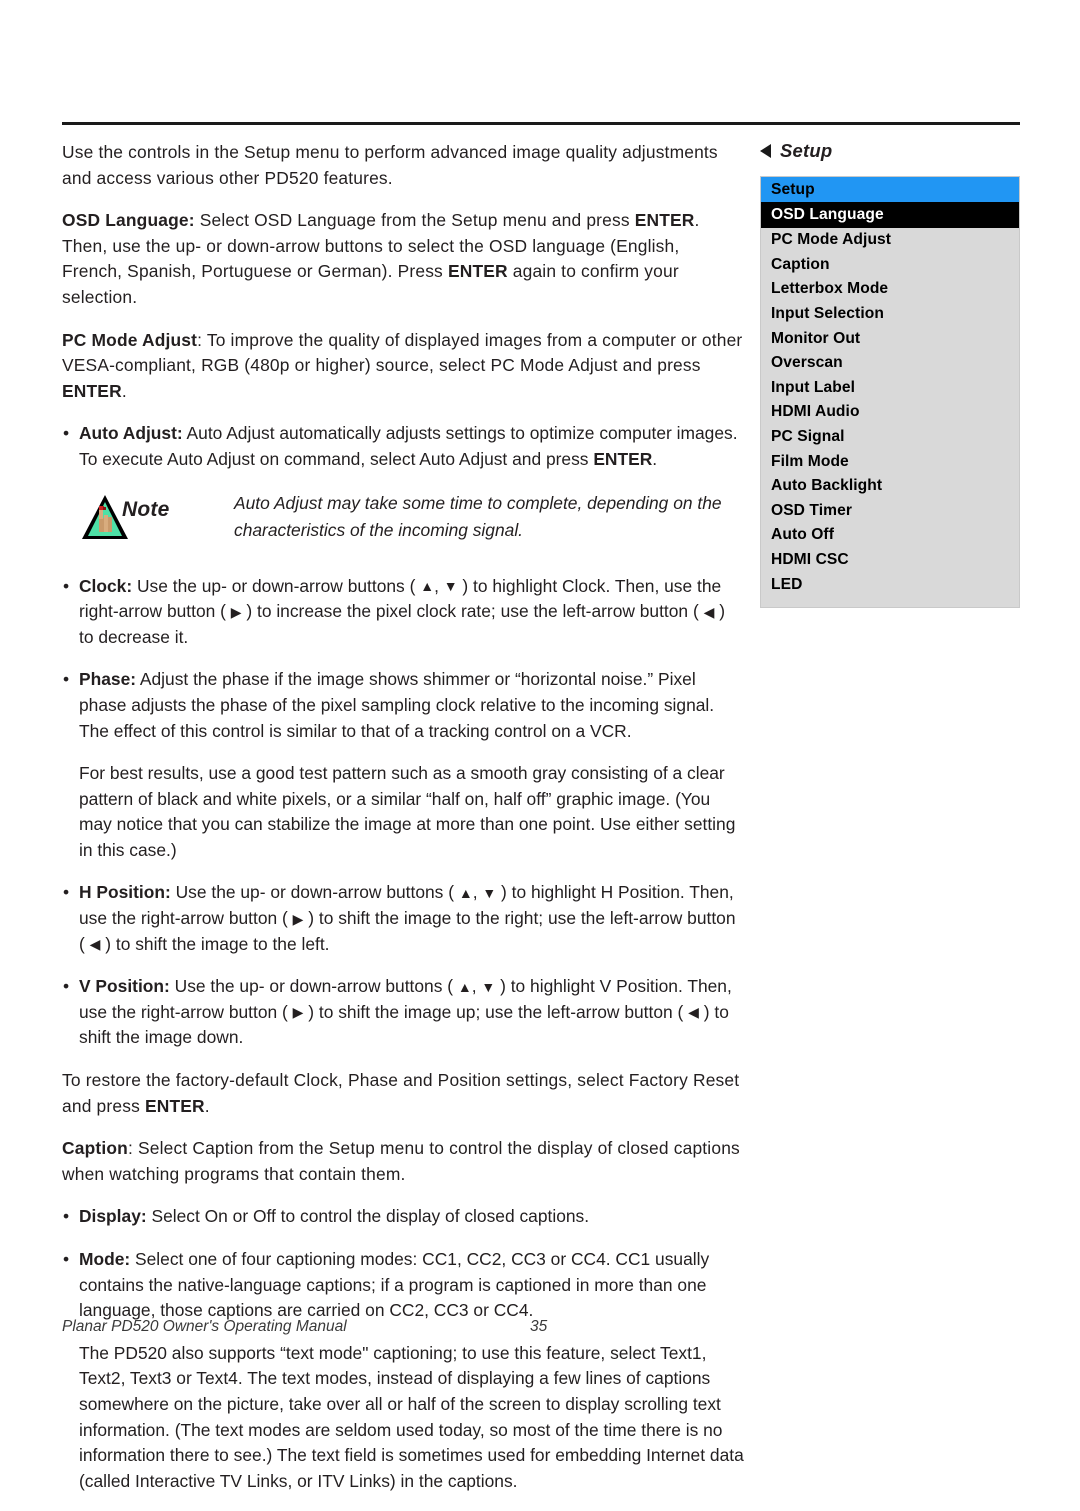  I want to click on osd-item-label: Input Selection, so click(827, 314).